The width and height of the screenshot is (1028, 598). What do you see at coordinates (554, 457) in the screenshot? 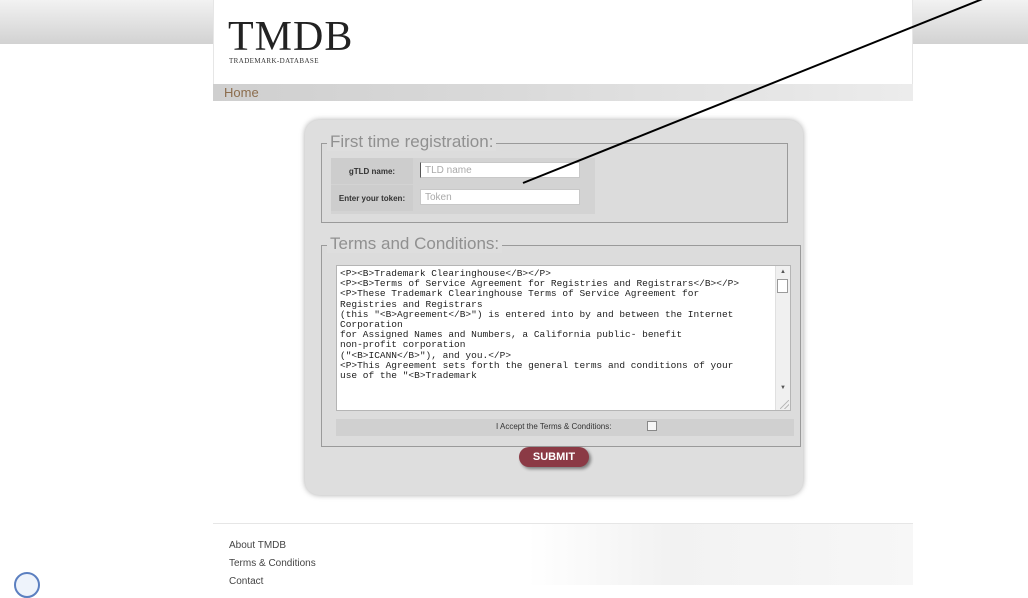
I see `submit-button: SUBMIT` at bounding box center [554, 457].